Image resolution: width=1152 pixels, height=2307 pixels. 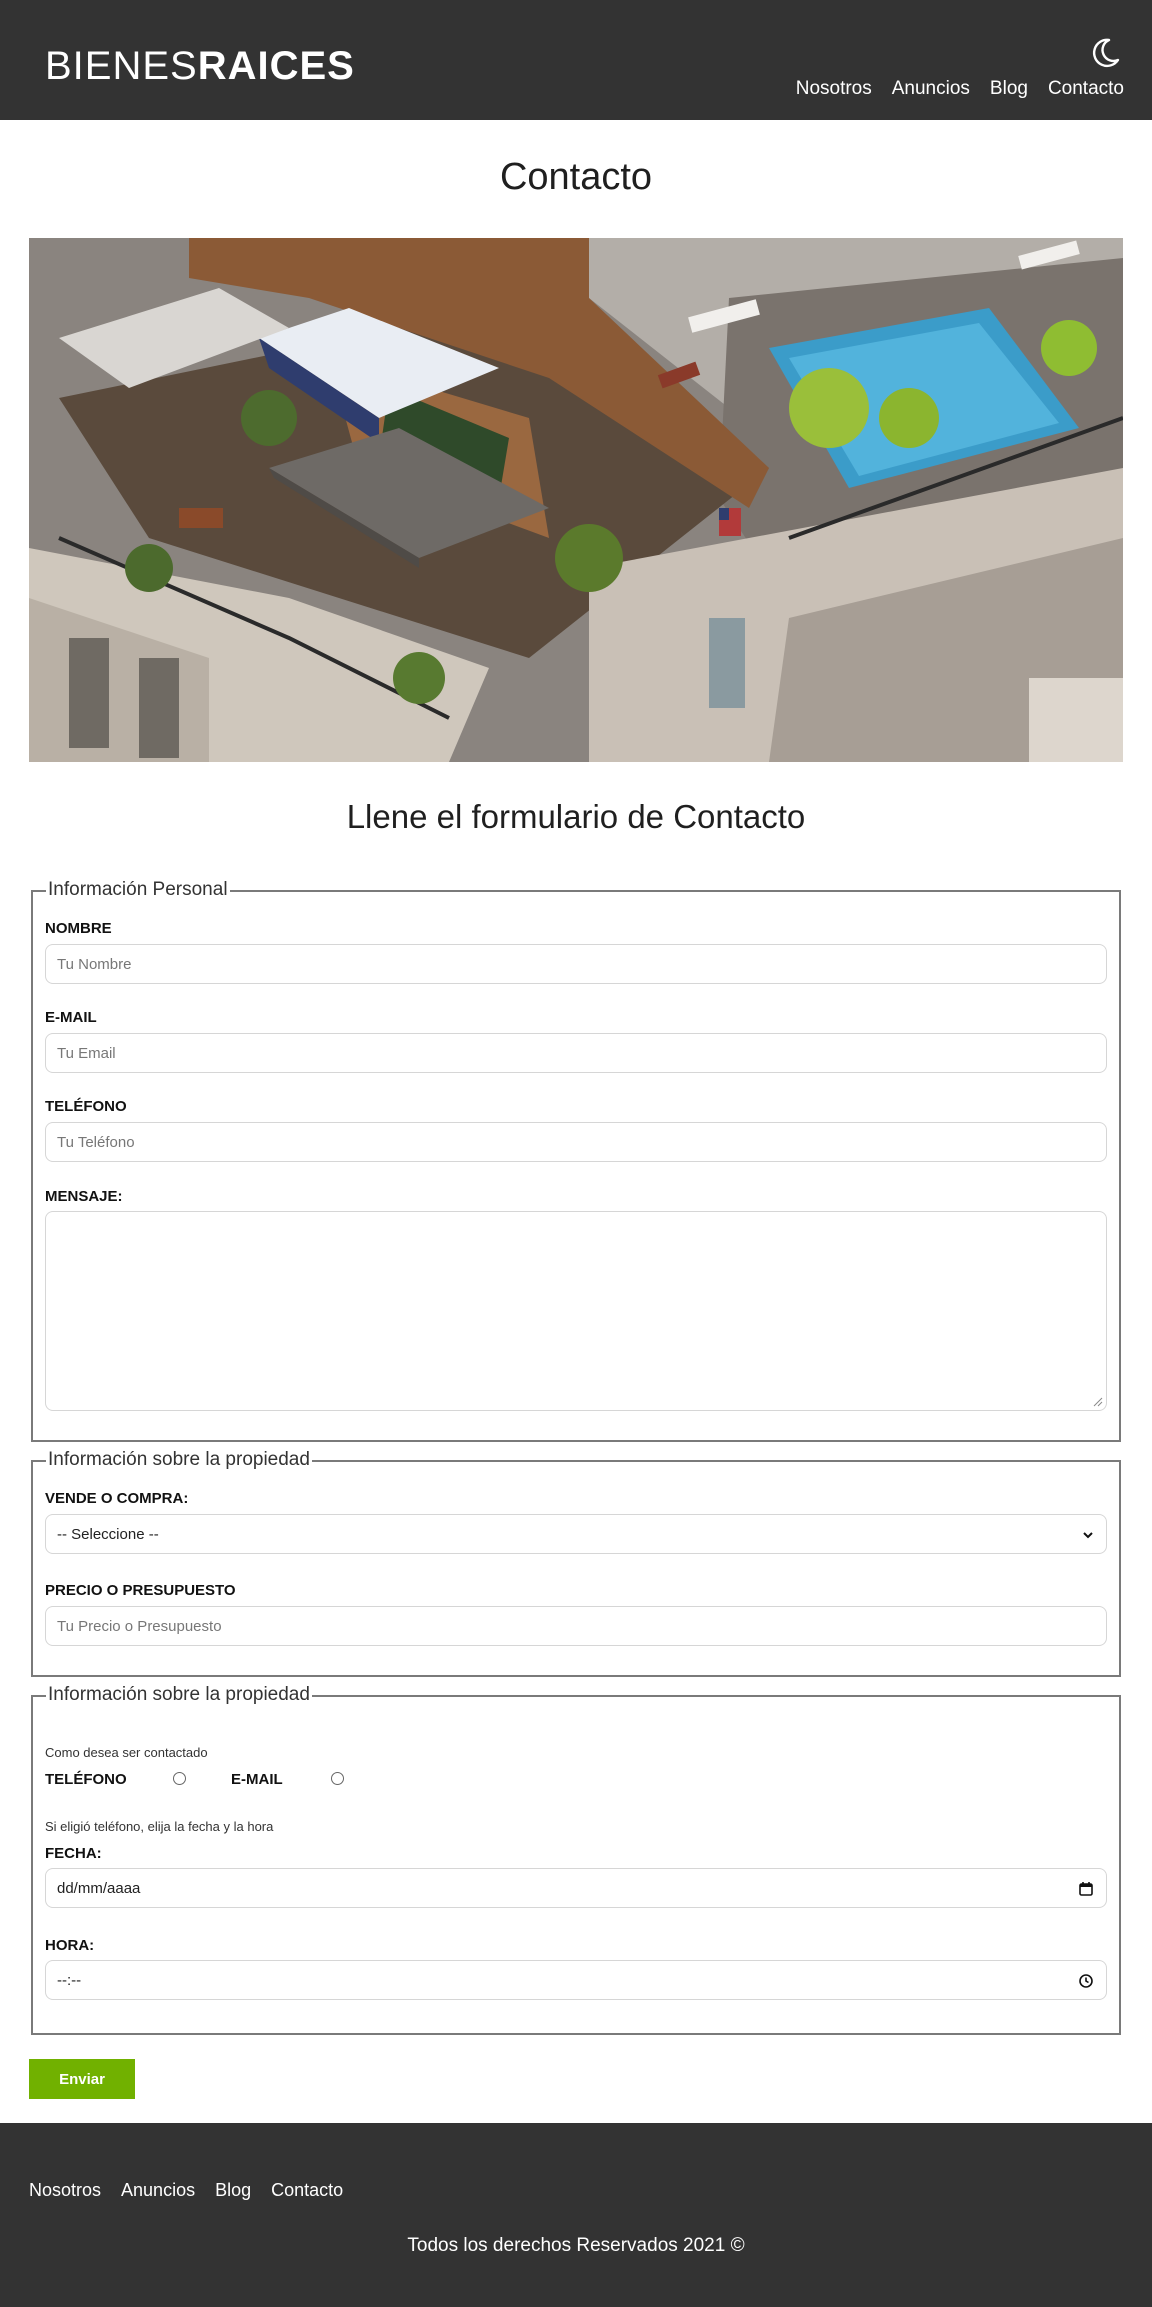 What do you see at coordinates (139, 1626) in the screenshot?
I see `price-placeholder: Tu Precio o Presupuesto` at bounding box center [139, 1626].